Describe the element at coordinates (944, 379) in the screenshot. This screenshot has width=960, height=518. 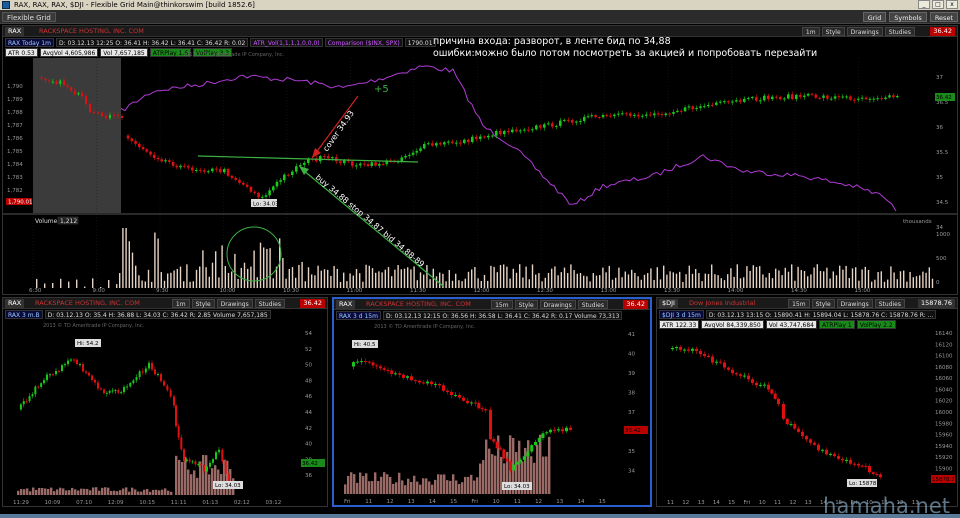
I see `axis-tick: 16060` at that location.